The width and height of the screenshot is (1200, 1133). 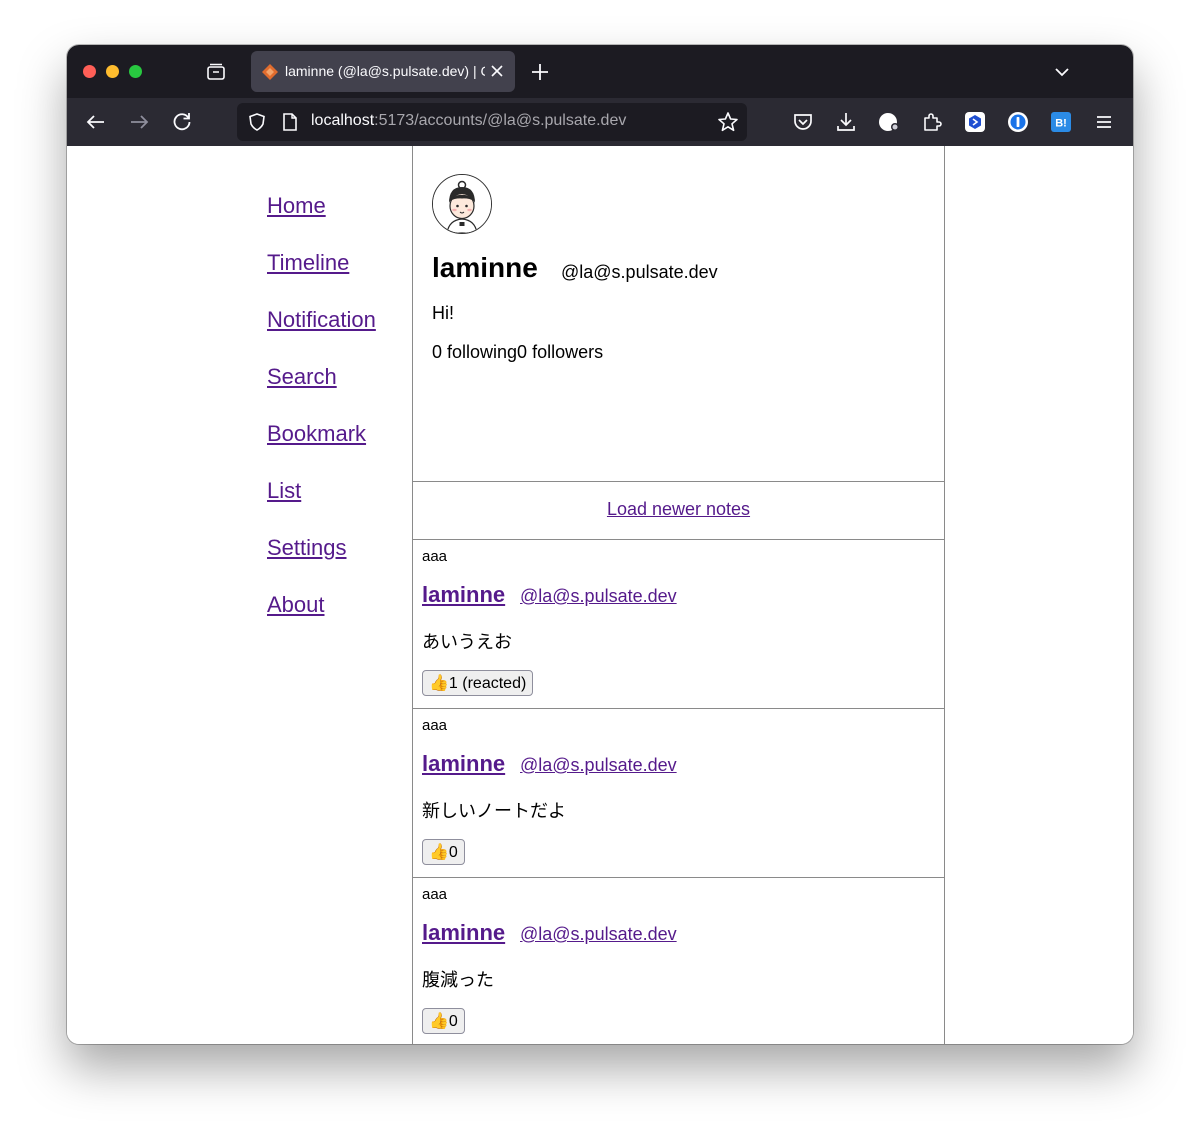 I want to click on download-icon, so click(x=846, y=122).